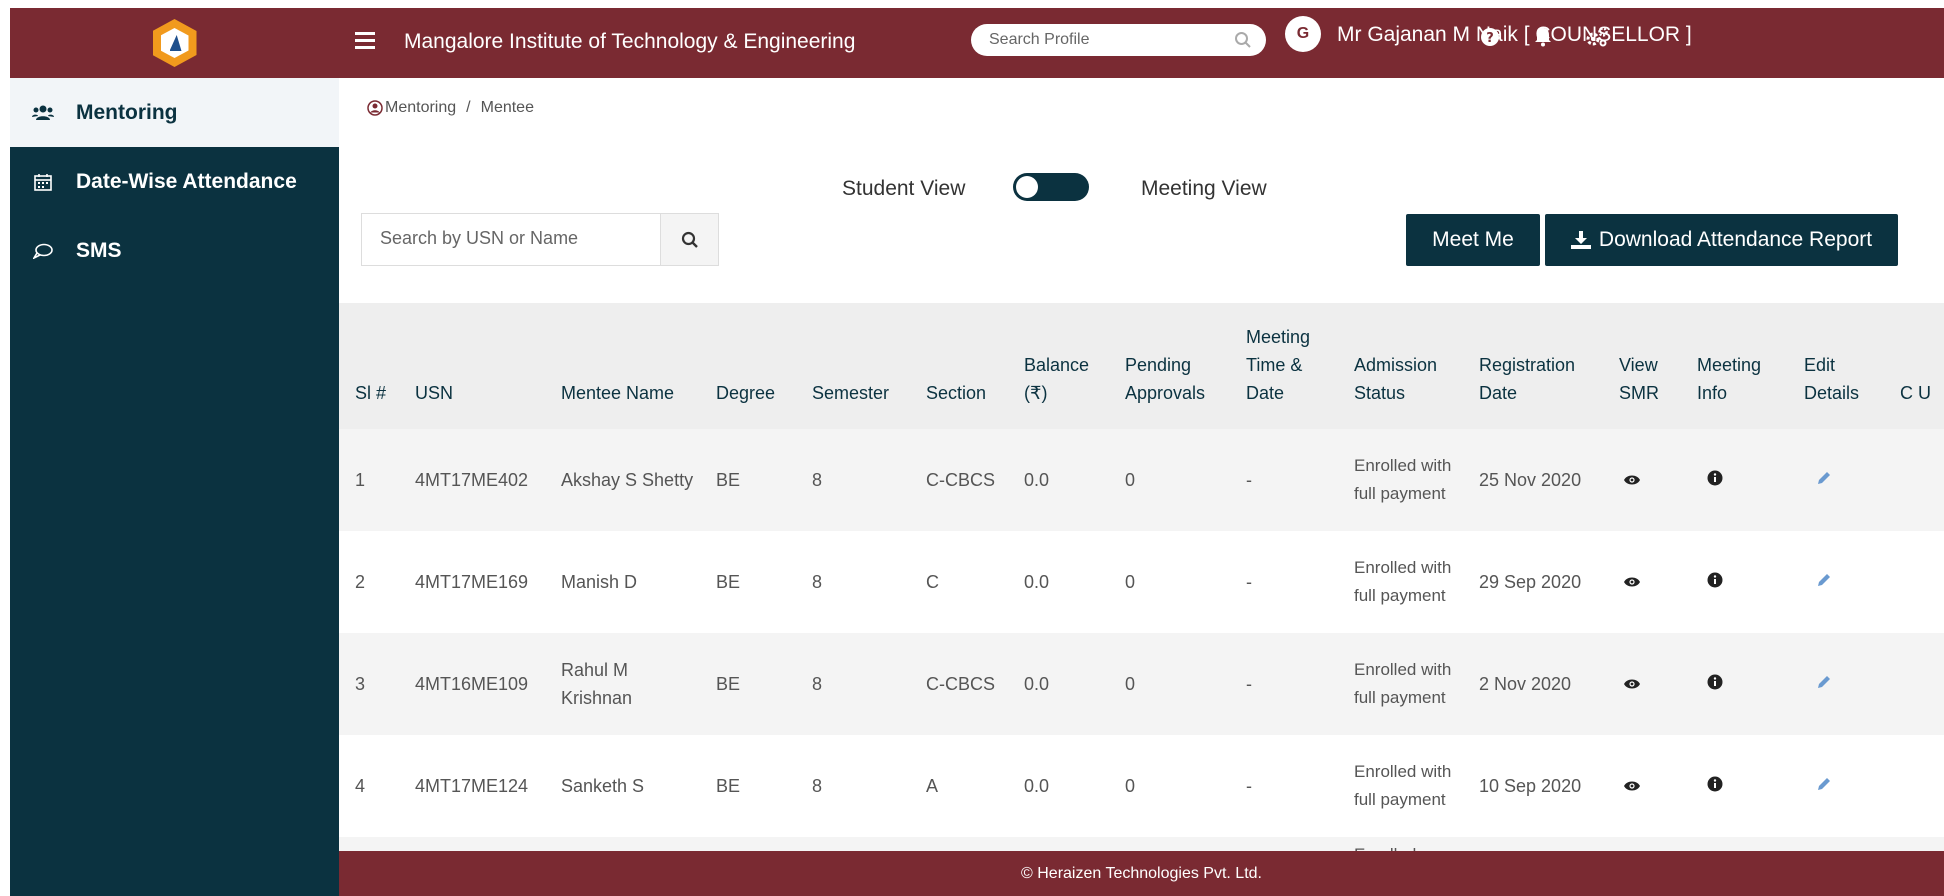  What do you see at coordinates (1914, 366) in the screenshot?
I see `col-header-extra: C U` at bounding box center [1914, 366].